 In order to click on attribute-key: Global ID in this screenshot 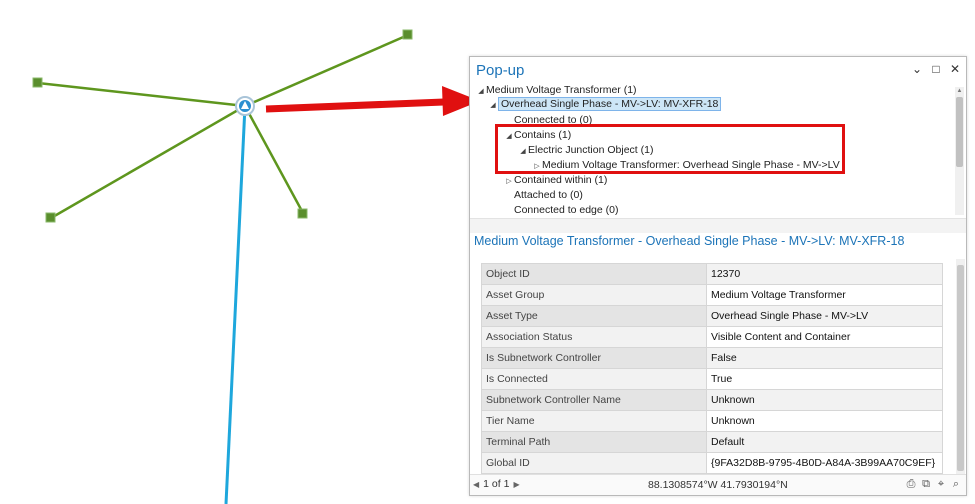, I will do `click(594, 463)`.